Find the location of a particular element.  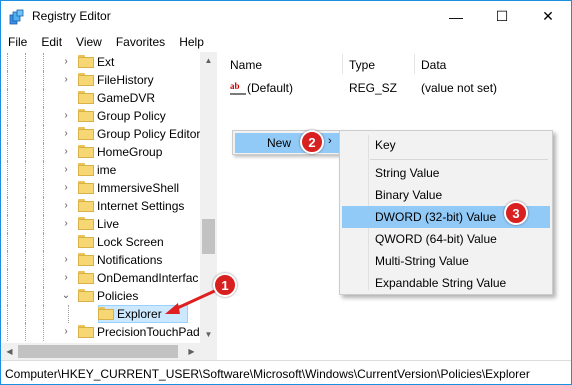

column-header-data: Data is located at coordinates (433, 65).